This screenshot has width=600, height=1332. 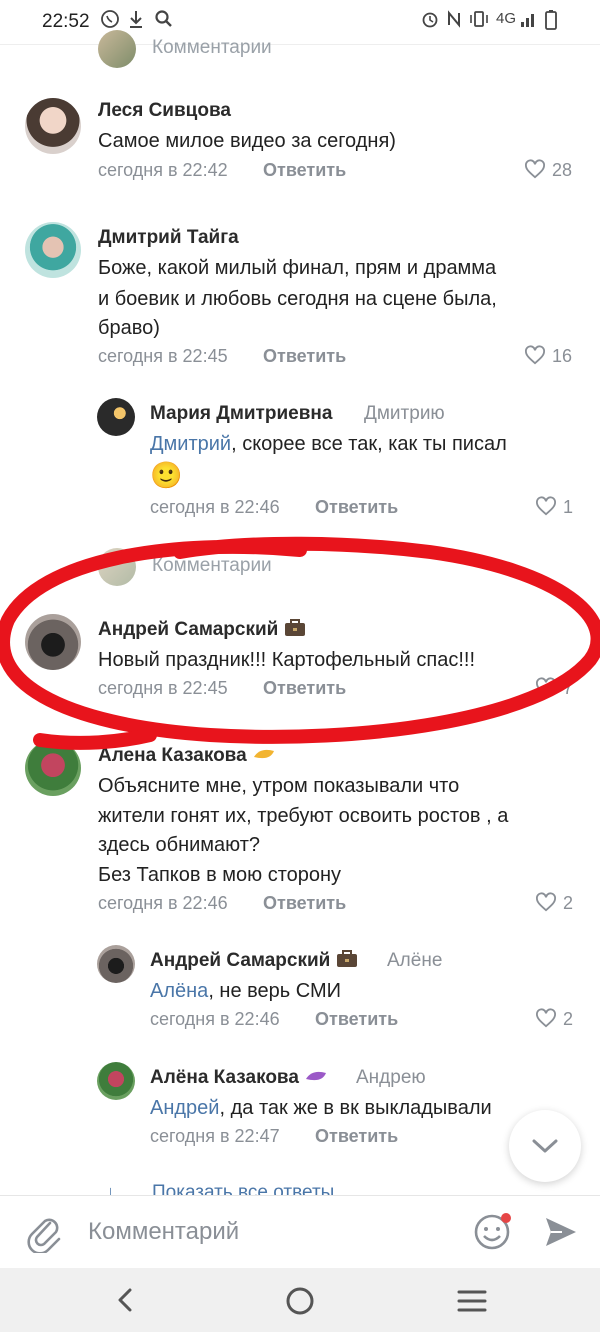 I want to click on back-icon, so click(x=126, y=1300).